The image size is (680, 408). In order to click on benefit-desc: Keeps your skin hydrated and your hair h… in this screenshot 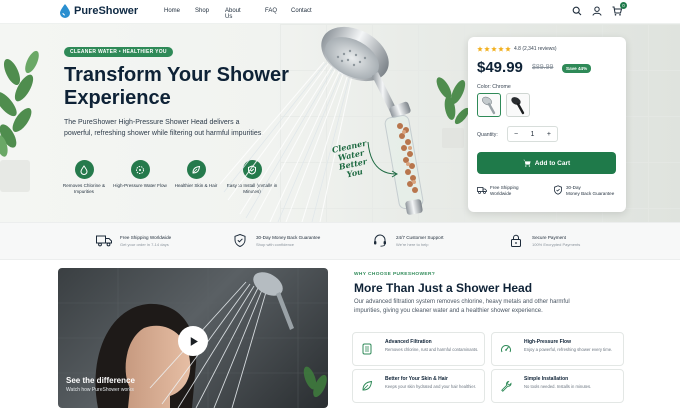, I will do `click(431, 386)`.